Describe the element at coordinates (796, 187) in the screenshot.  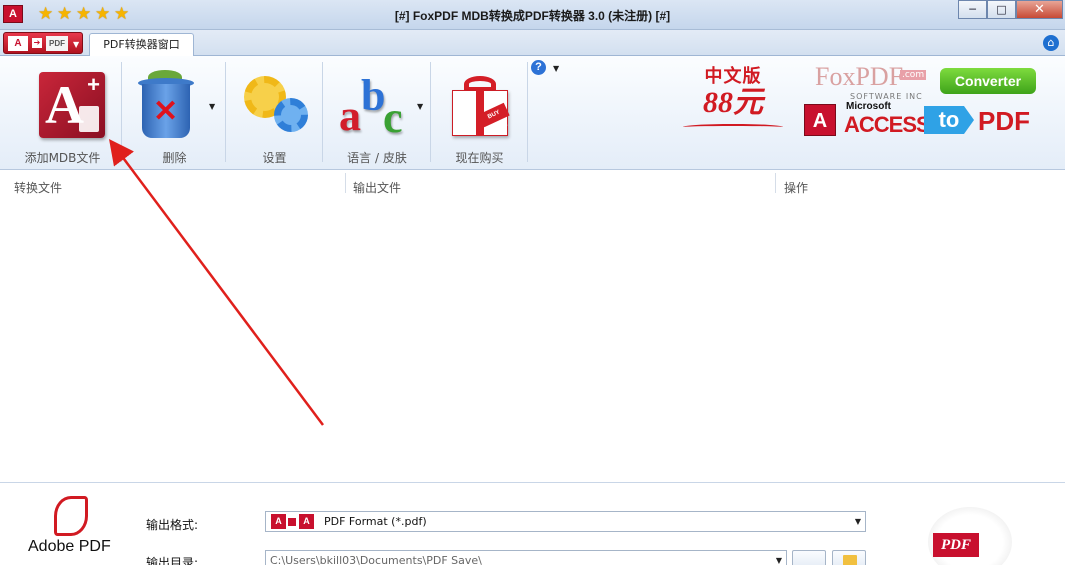
I see `column-header-action: 操作` at that location.